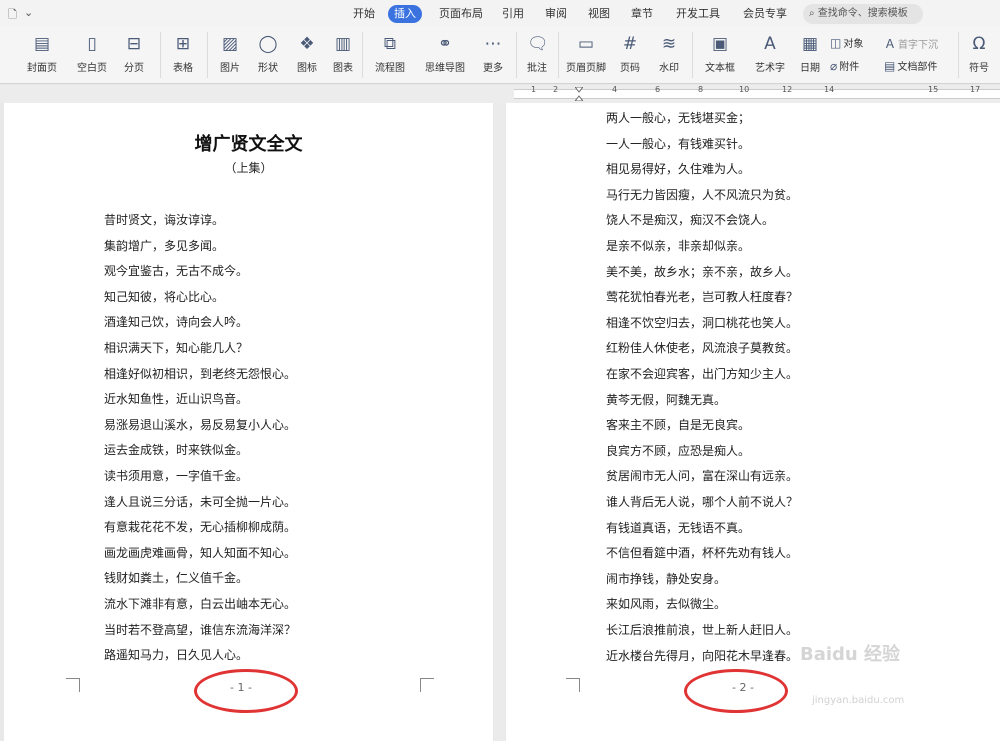 The width and height of the screenshot is (1000, 741). Describe the element at coordinates (461, 14) in the screenshot. I see `tab-page-layout: 页面布局` at that location.